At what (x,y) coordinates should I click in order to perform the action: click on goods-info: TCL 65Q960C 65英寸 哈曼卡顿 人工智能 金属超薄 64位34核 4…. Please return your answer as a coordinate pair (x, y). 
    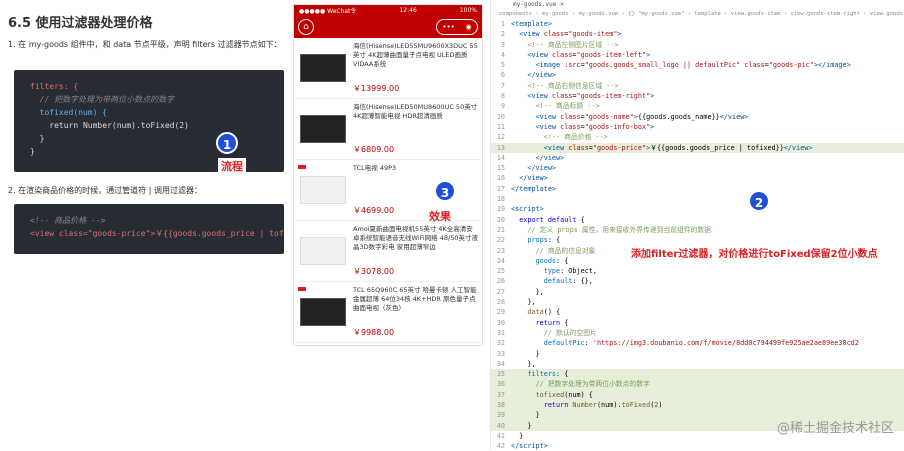
    Looking at the image, I should click on (414, 312).